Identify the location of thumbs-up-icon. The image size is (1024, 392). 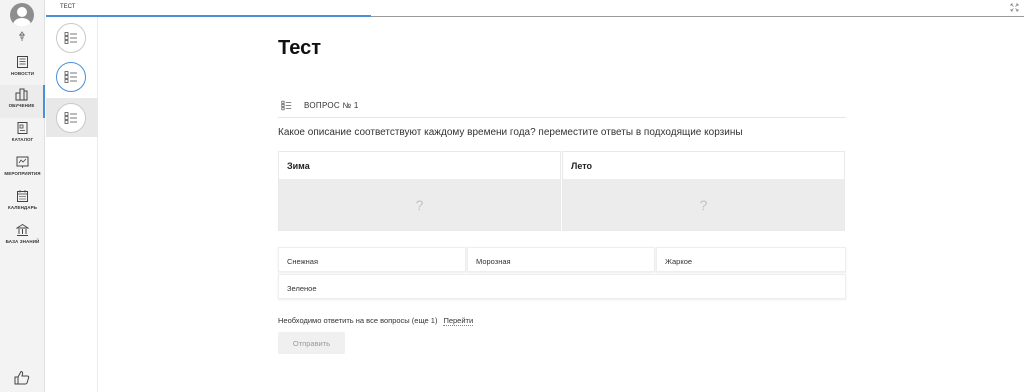
(22, 377).